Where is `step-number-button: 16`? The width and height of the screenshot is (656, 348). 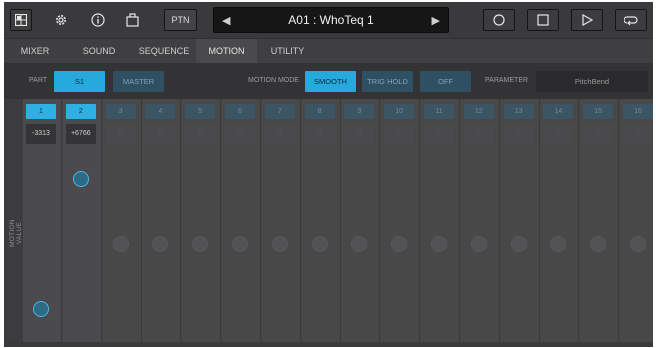
step-number-button: 16 is located at coordinates (638, 111).